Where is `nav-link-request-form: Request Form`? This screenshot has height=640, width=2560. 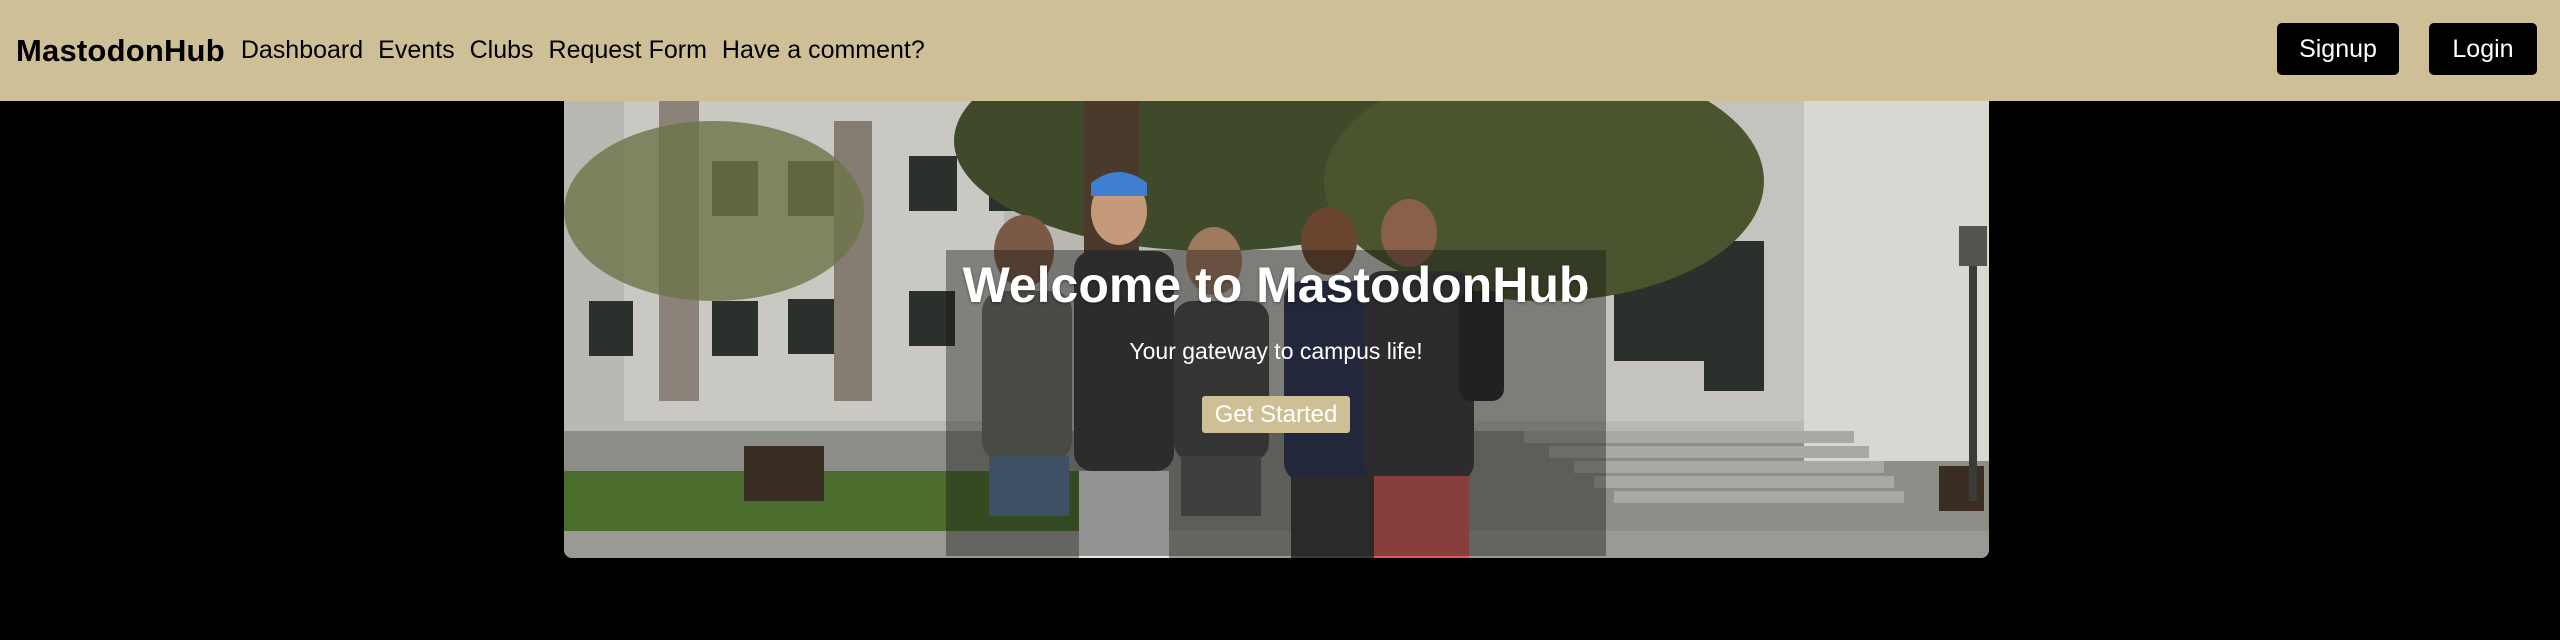
nav-link-request-form: Request Form is located at coordinates (628, 50).